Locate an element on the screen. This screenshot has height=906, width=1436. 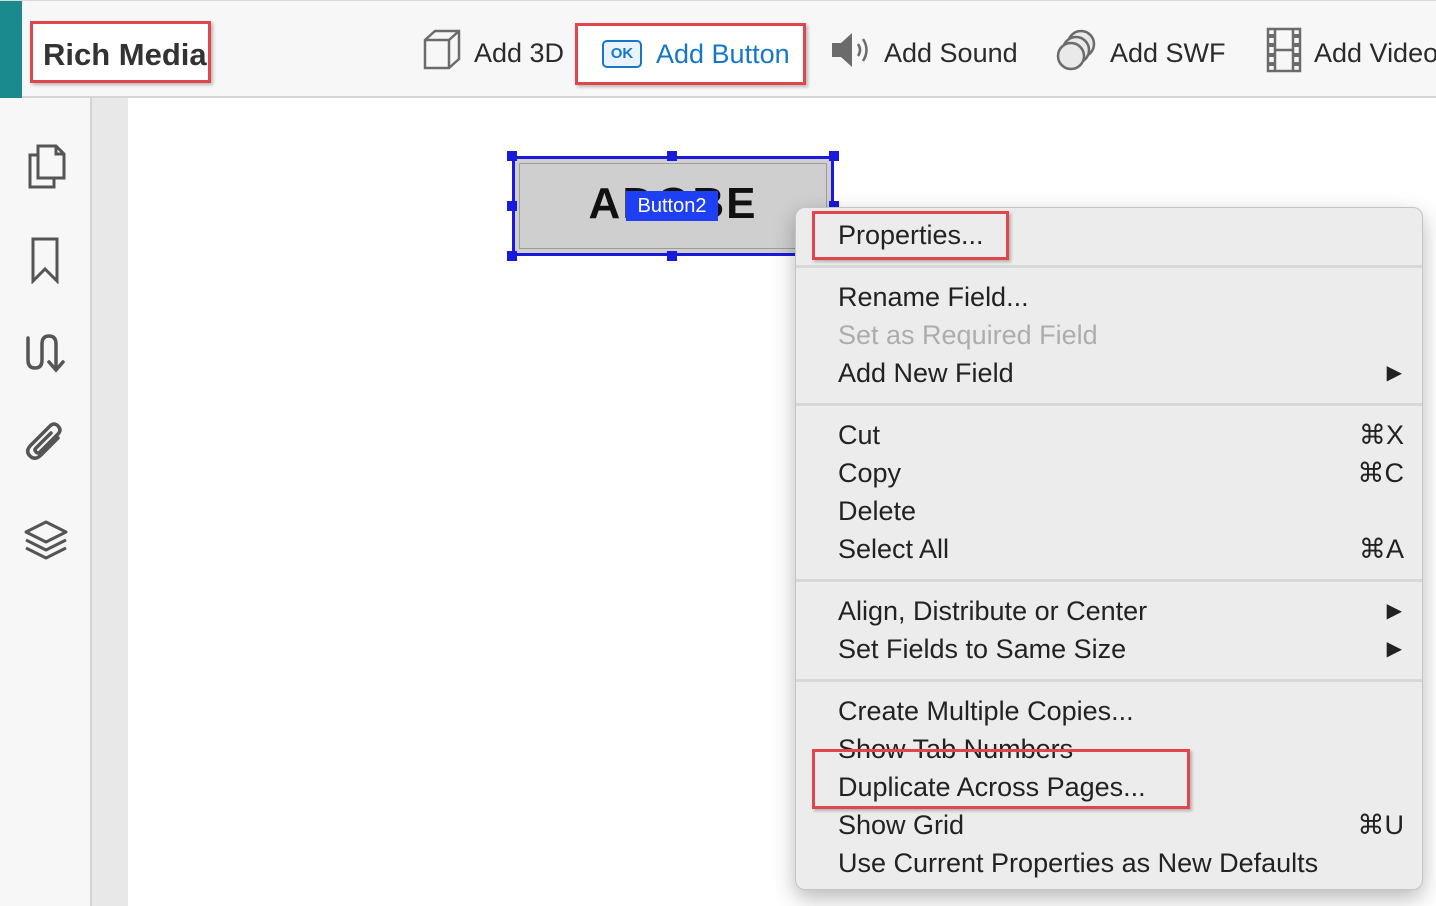
shortcut-select-all: ⌘A is located at coordinates (1381, 549).